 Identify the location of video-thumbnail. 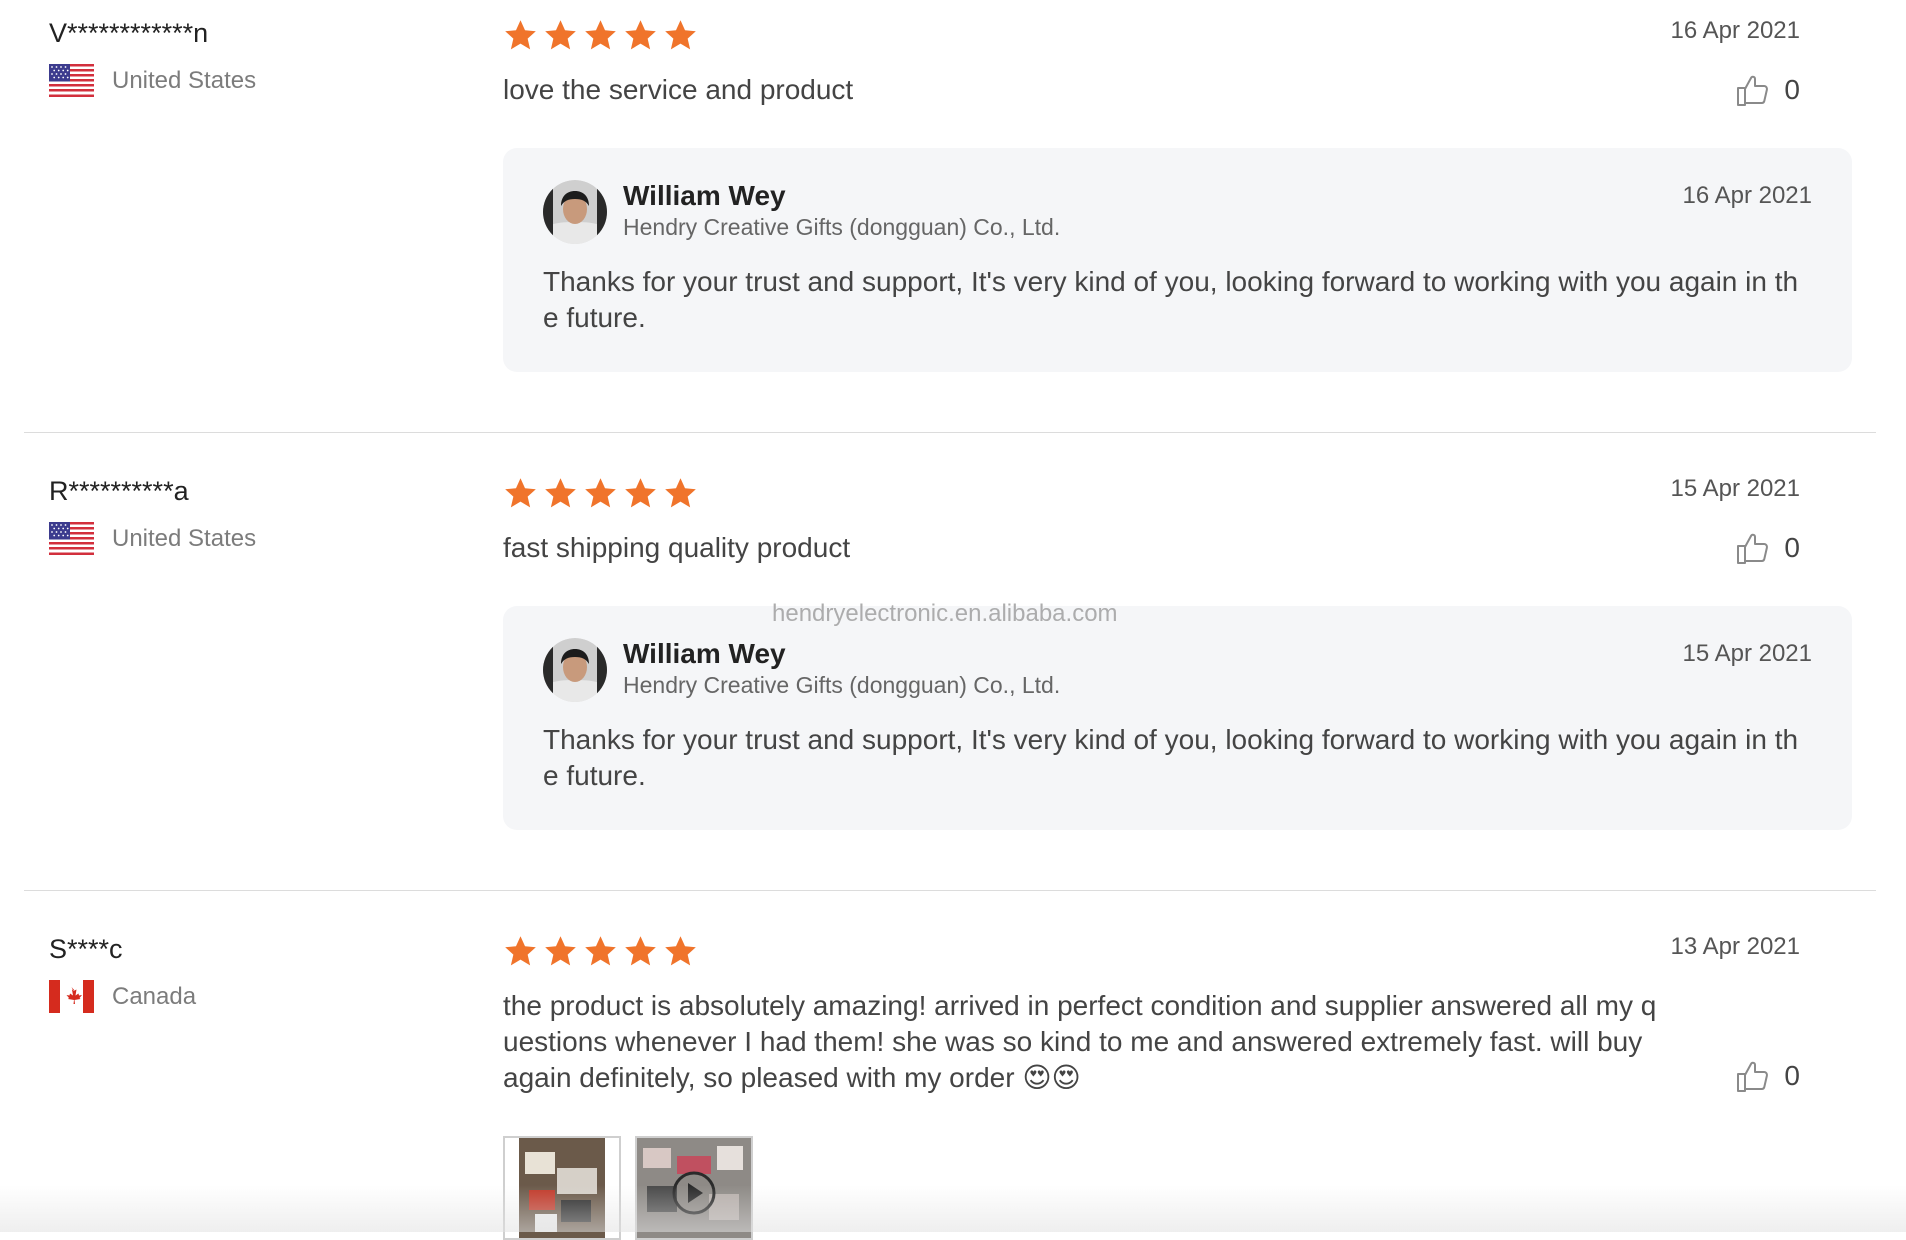
(694, 1188).